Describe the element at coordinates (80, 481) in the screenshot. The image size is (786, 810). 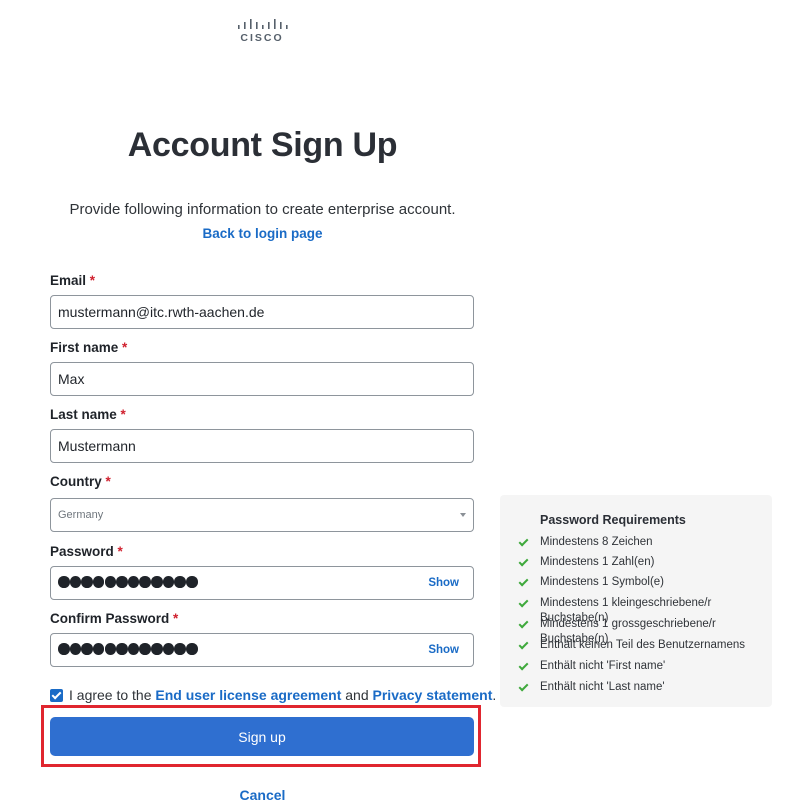
I see `country-label: Country *` at that location.